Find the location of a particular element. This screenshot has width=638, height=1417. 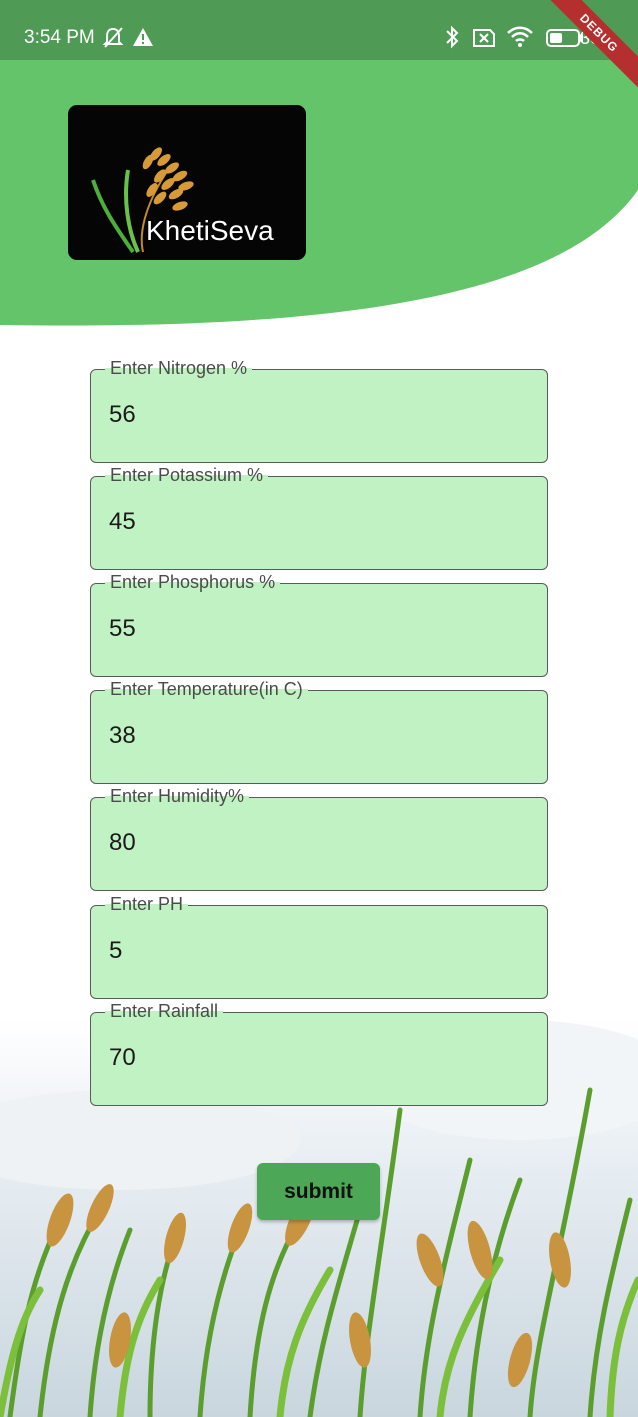

field-label: Enter Potassium % is located at coordinates (187, 475).